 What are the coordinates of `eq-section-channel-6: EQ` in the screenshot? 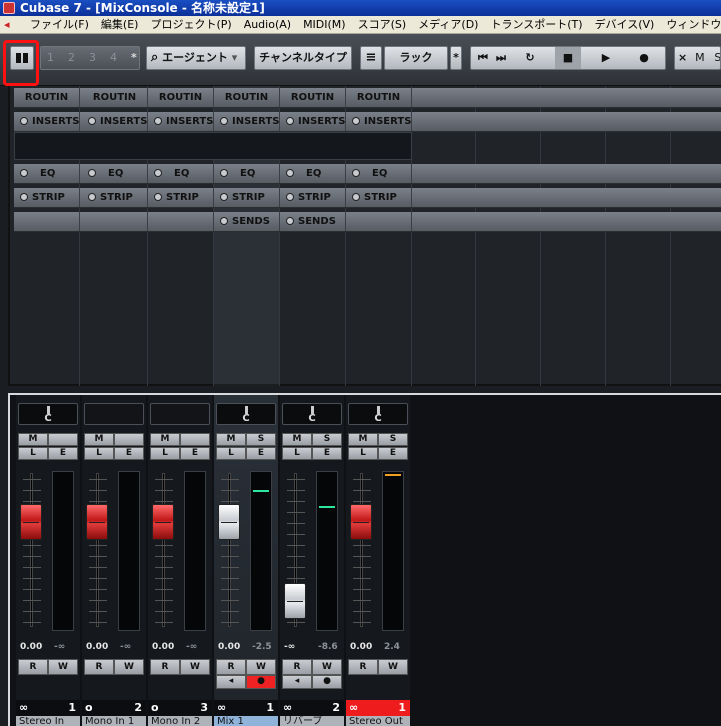 It's located at (379, 173).